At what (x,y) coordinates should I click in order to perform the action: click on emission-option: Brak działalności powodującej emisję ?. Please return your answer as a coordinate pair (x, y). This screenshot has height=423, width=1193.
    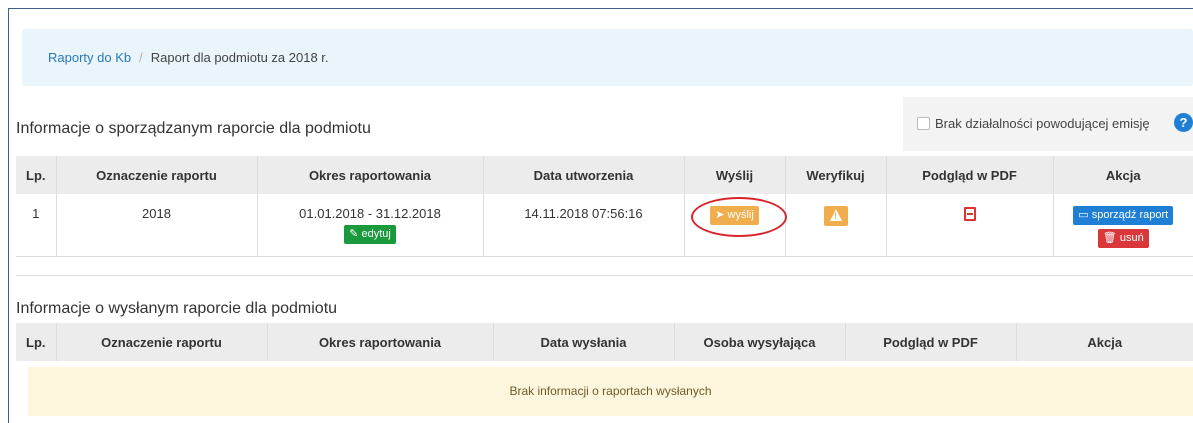
    Looking at the image, I should click on (1048, 124).